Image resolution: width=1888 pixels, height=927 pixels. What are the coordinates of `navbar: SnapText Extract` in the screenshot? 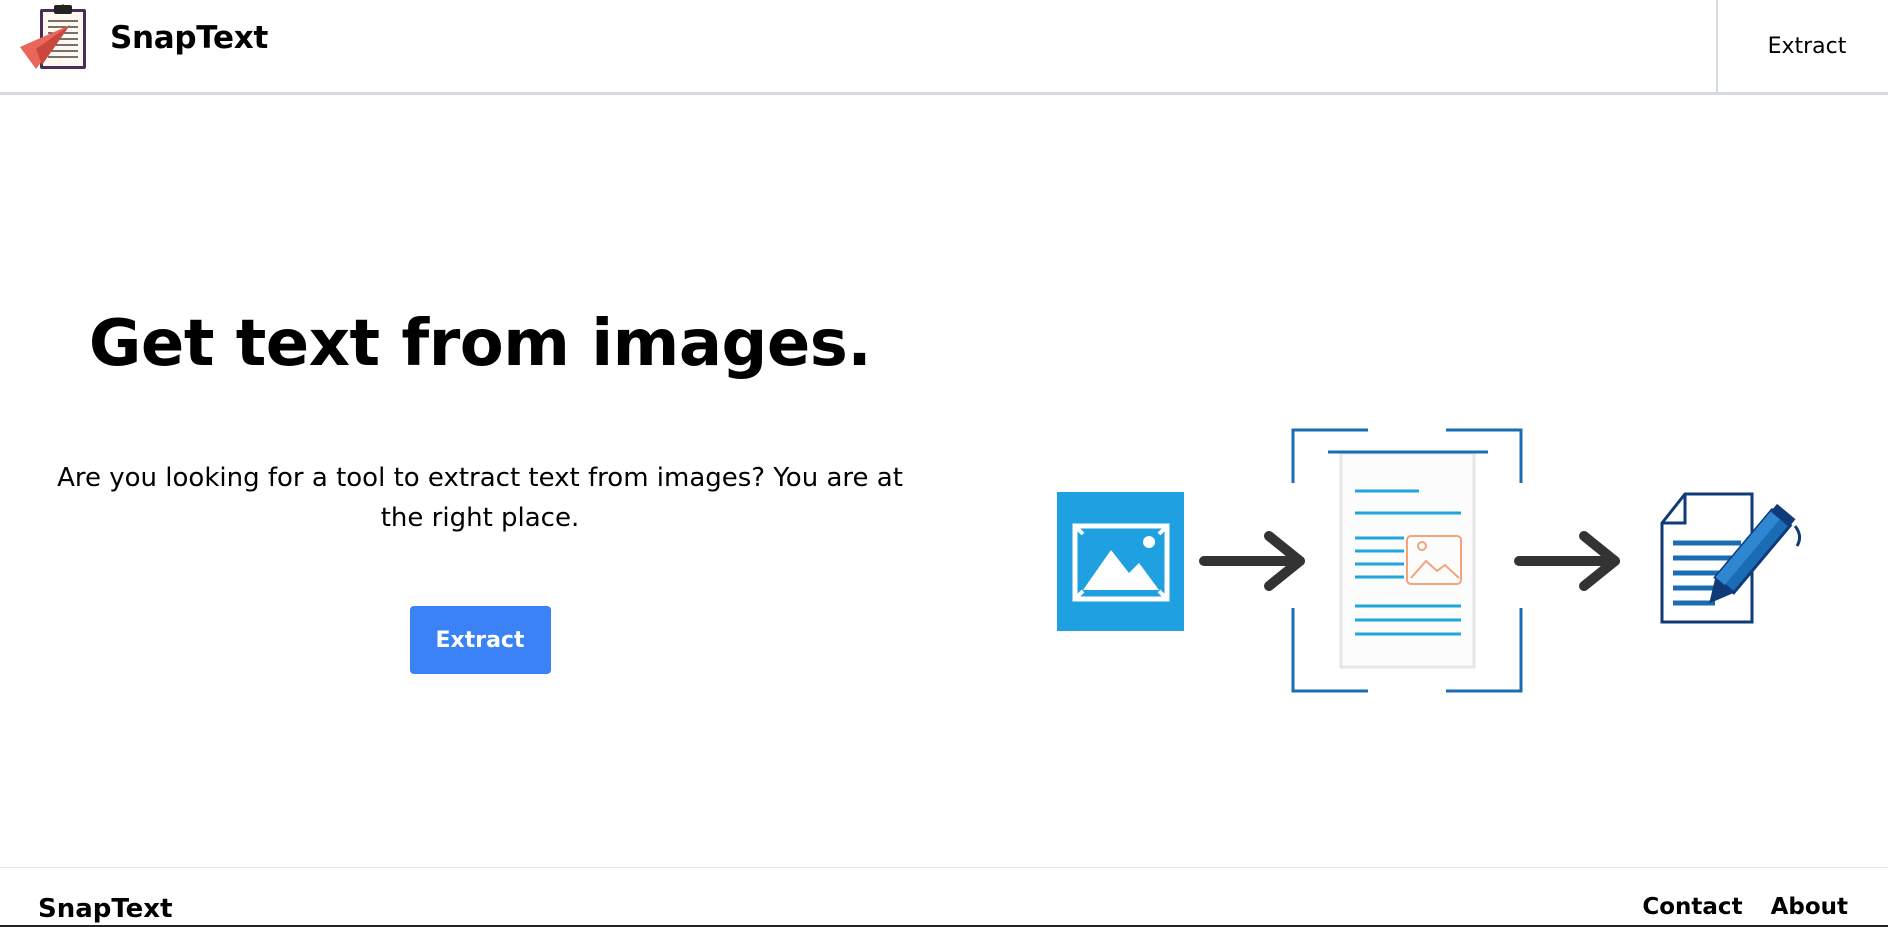 It's located at (944, 47).